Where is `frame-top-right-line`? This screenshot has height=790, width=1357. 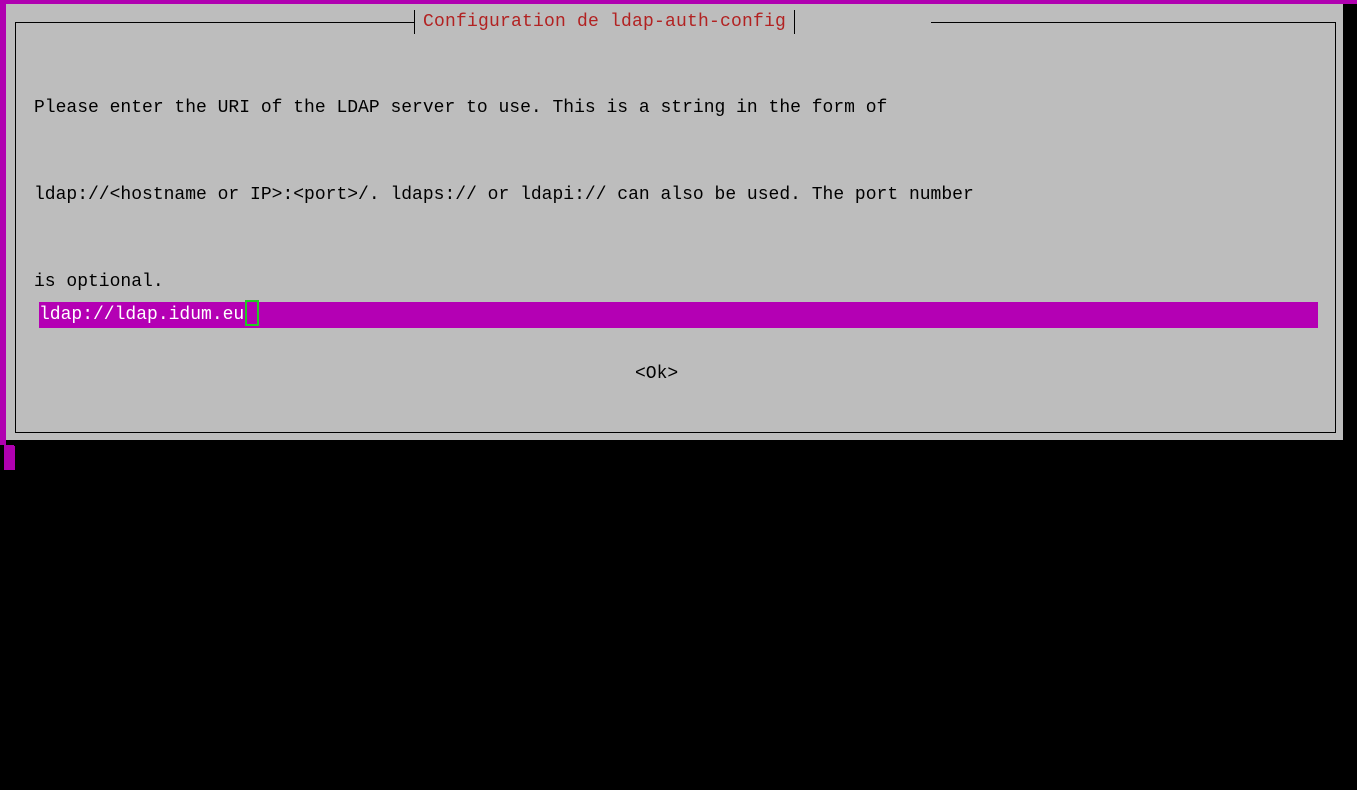 frame-top-right-line is located at coordinates (1133, 22).